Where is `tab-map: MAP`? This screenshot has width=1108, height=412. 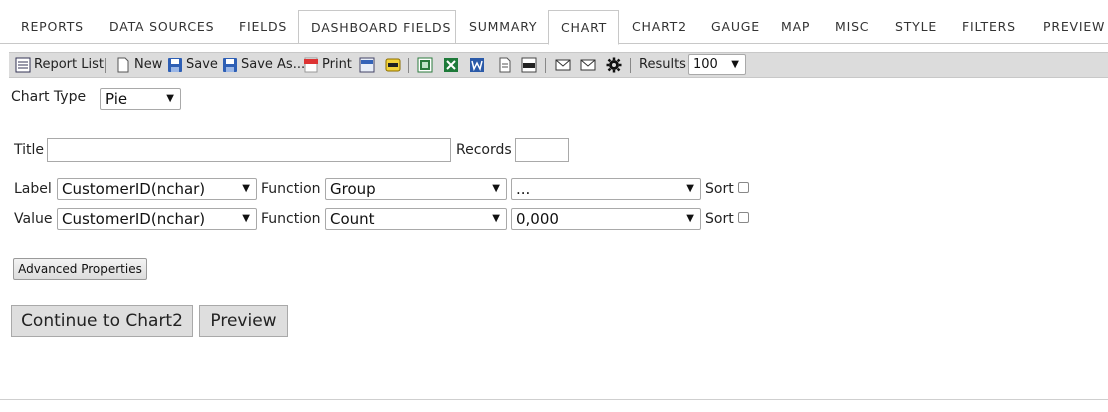 tab-map: MAP is located at coordinates (795, 27).